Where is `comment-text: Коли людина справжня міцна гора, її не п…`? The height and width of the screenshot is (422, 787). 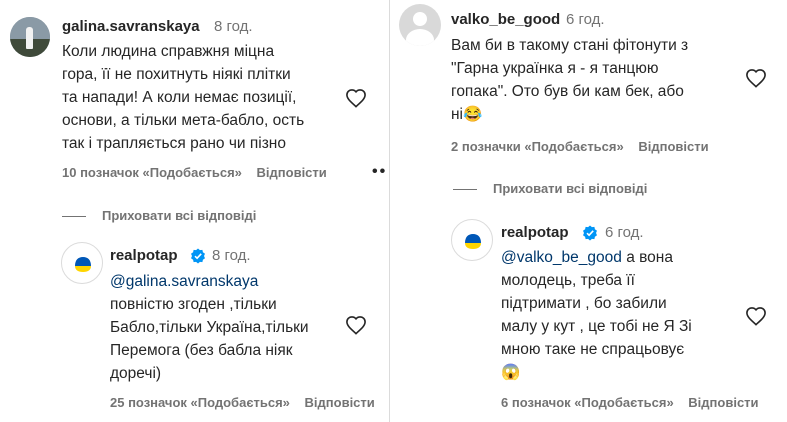 comment-text: Коли людина справжня міцна гора, її не п… is located at coordinates (183, 97).